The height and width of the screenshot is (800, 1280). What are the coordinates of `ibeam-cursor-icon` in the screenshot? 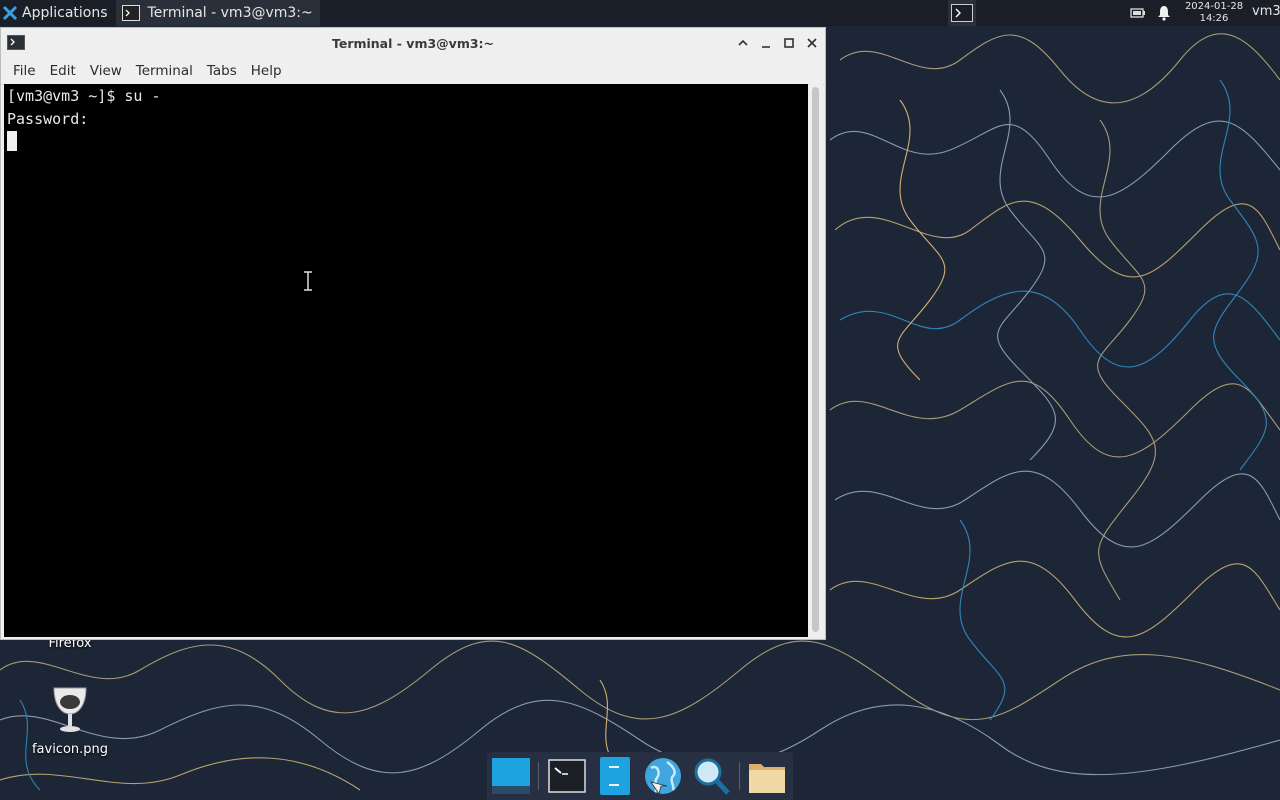 It's located at (308, 281).